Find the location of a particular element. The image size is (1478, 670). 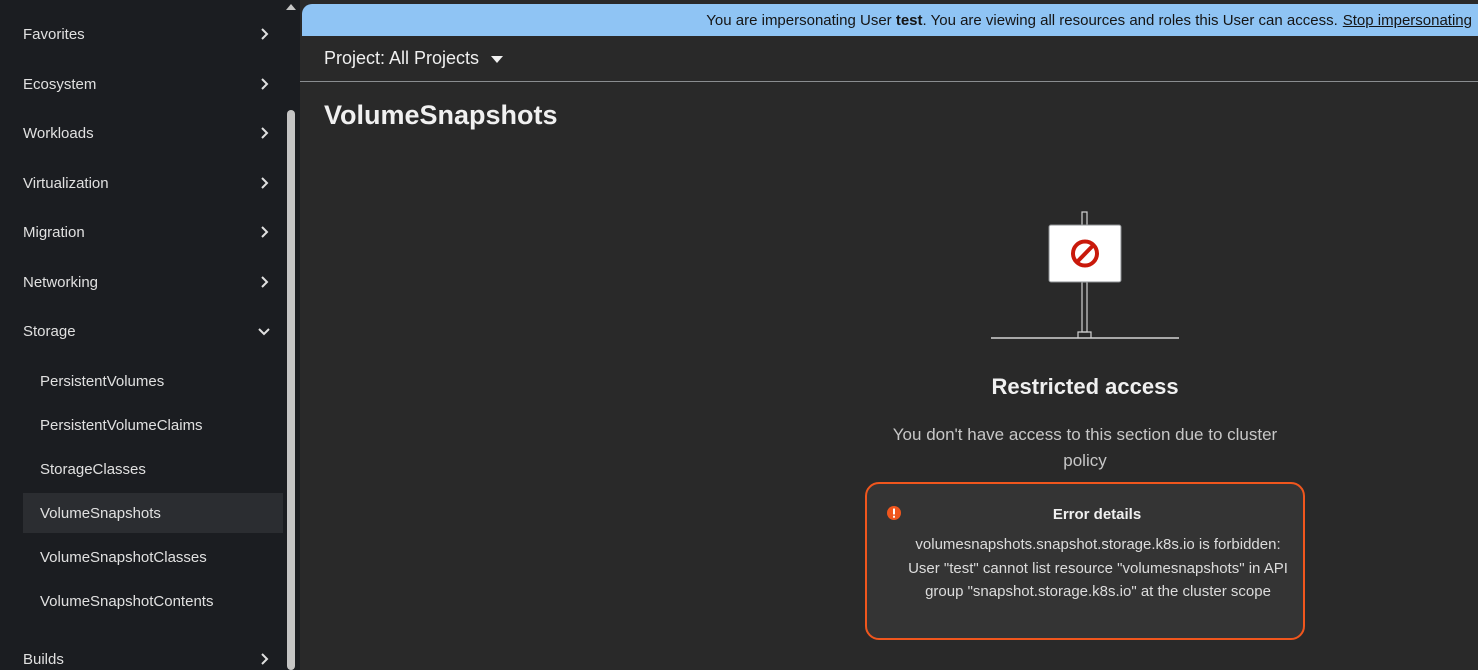

sidebar-item-persistentvolumes: PersistentVolumes is located at coordinates (153, 381).